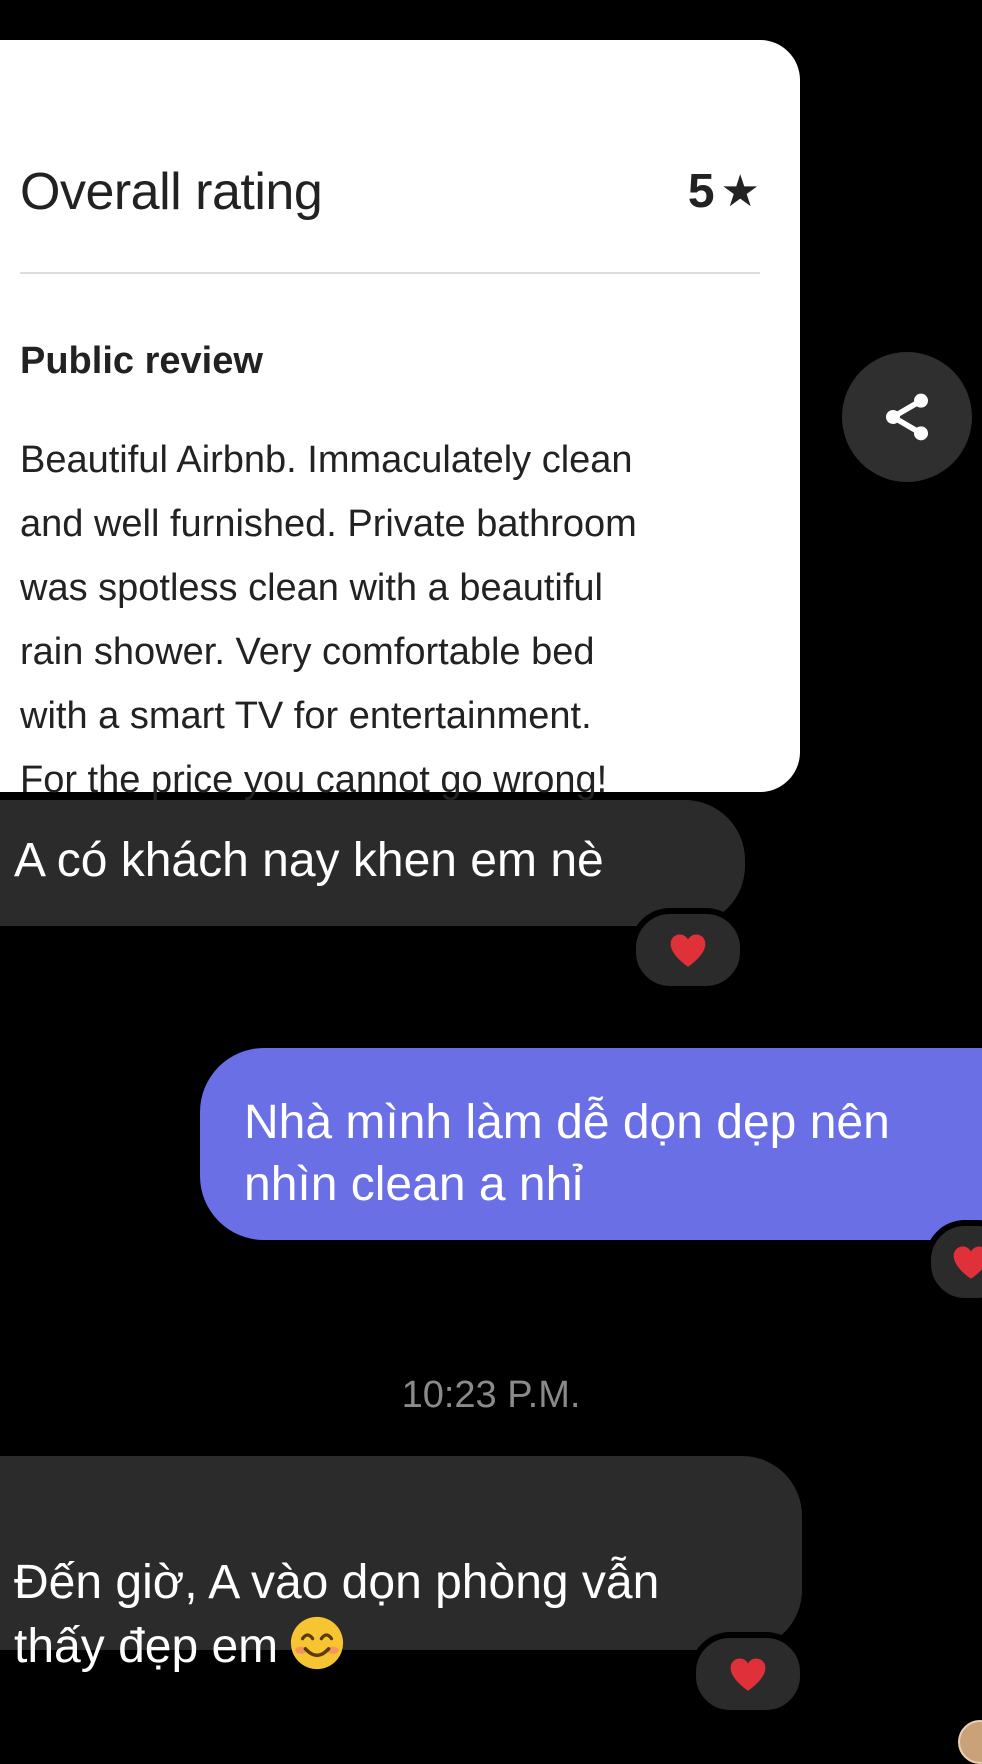 Image resolution: width=982 pixels, height=1764 pixels. What do you see at coordinates (567, 1122) in the screenshot?
I see `message-text-line-1: Nhà mình làm dễ dọn dẹp nên` at bounding box center [567, 1122].